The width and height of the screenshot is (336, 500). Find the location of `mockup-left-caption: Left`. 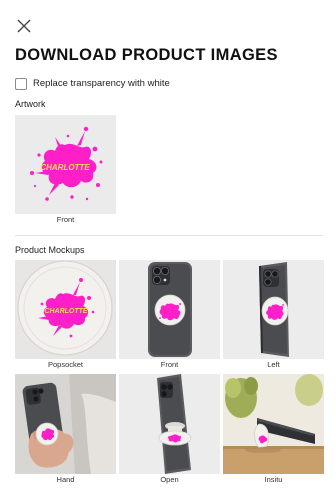

mockup-left-caption: Left is located at coordinates (273, 364).